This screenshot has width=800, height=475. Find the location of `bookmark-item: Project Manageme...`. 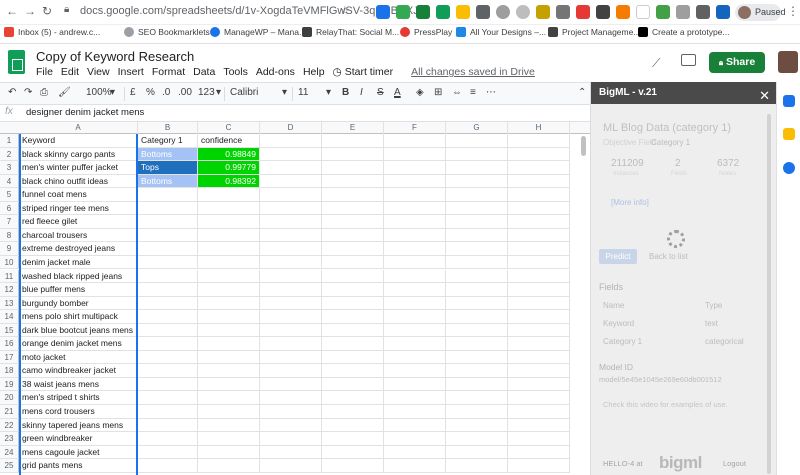

bookmark-item: Project Manageme... is located at coordinates (594, 32).